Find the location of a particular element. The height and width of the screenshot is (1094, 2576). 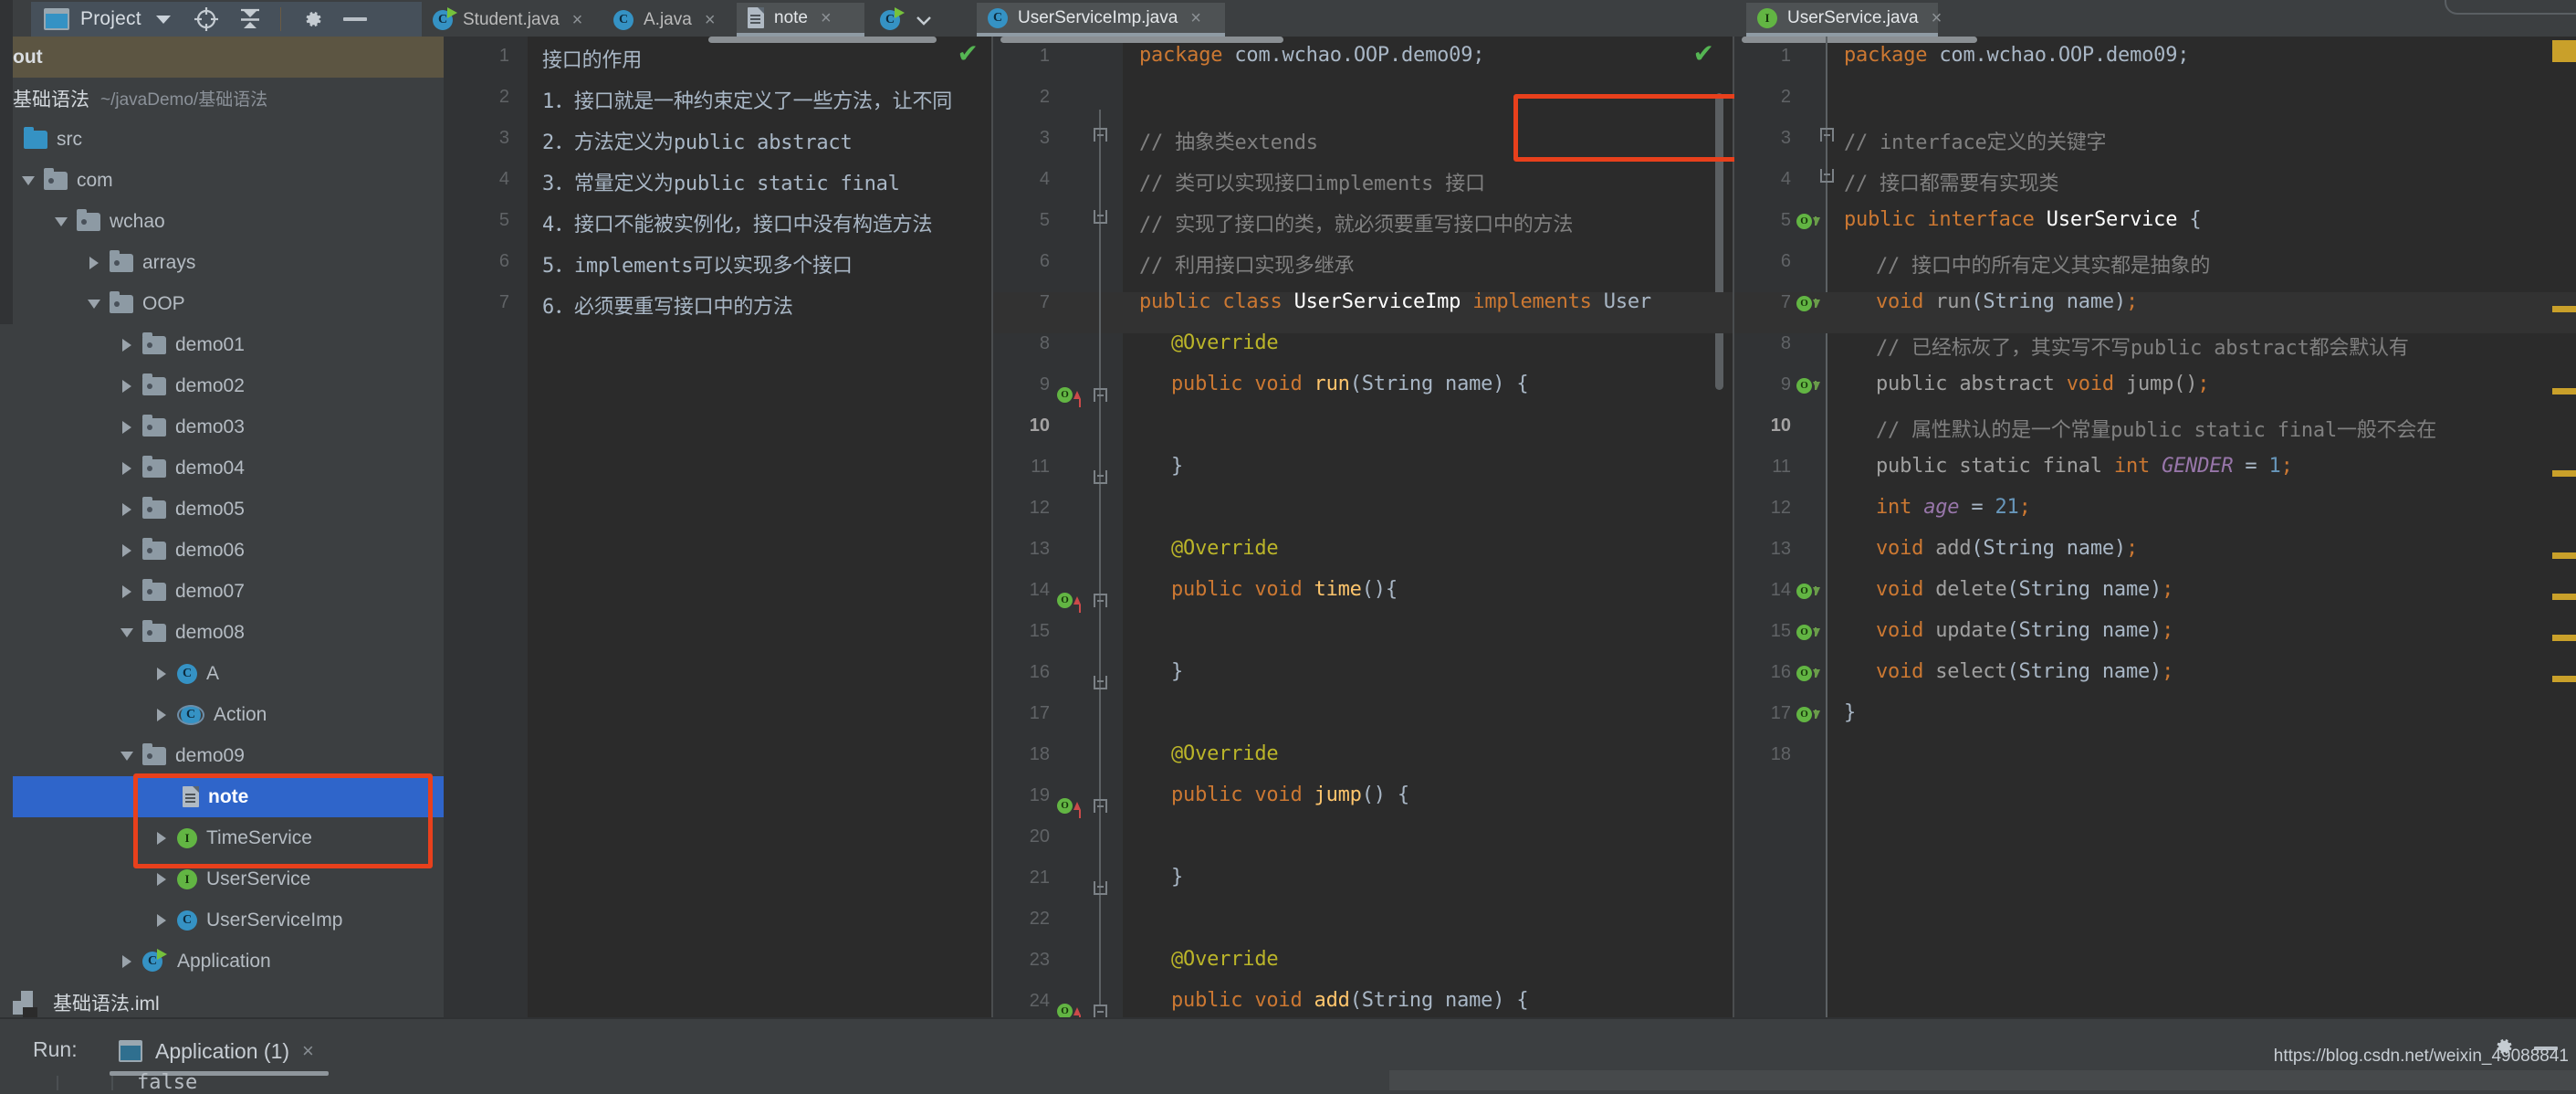

tree-item-demo07: demo07 is located at coordinates (228, 591).